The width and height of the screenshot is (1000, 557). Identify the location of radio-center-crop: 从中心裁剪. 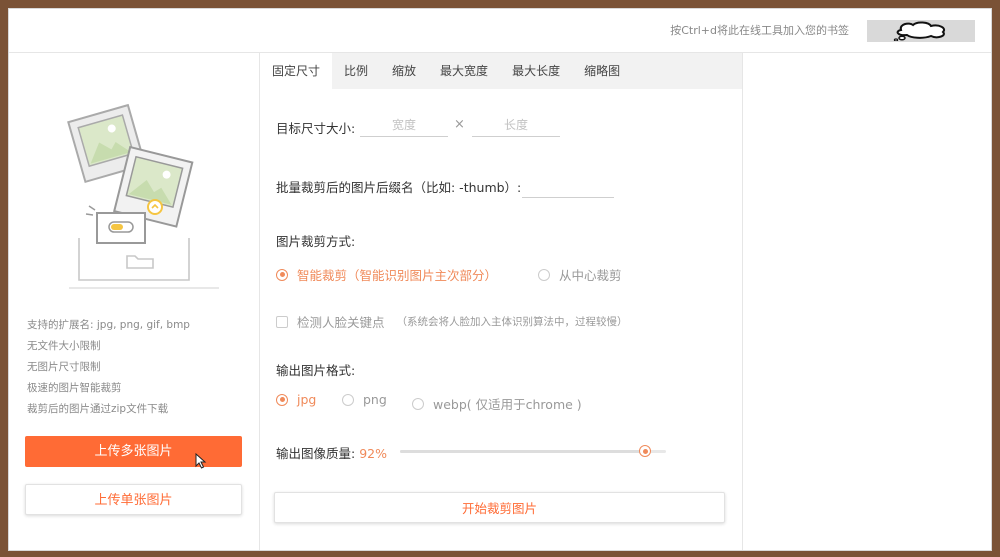
(580, 274).